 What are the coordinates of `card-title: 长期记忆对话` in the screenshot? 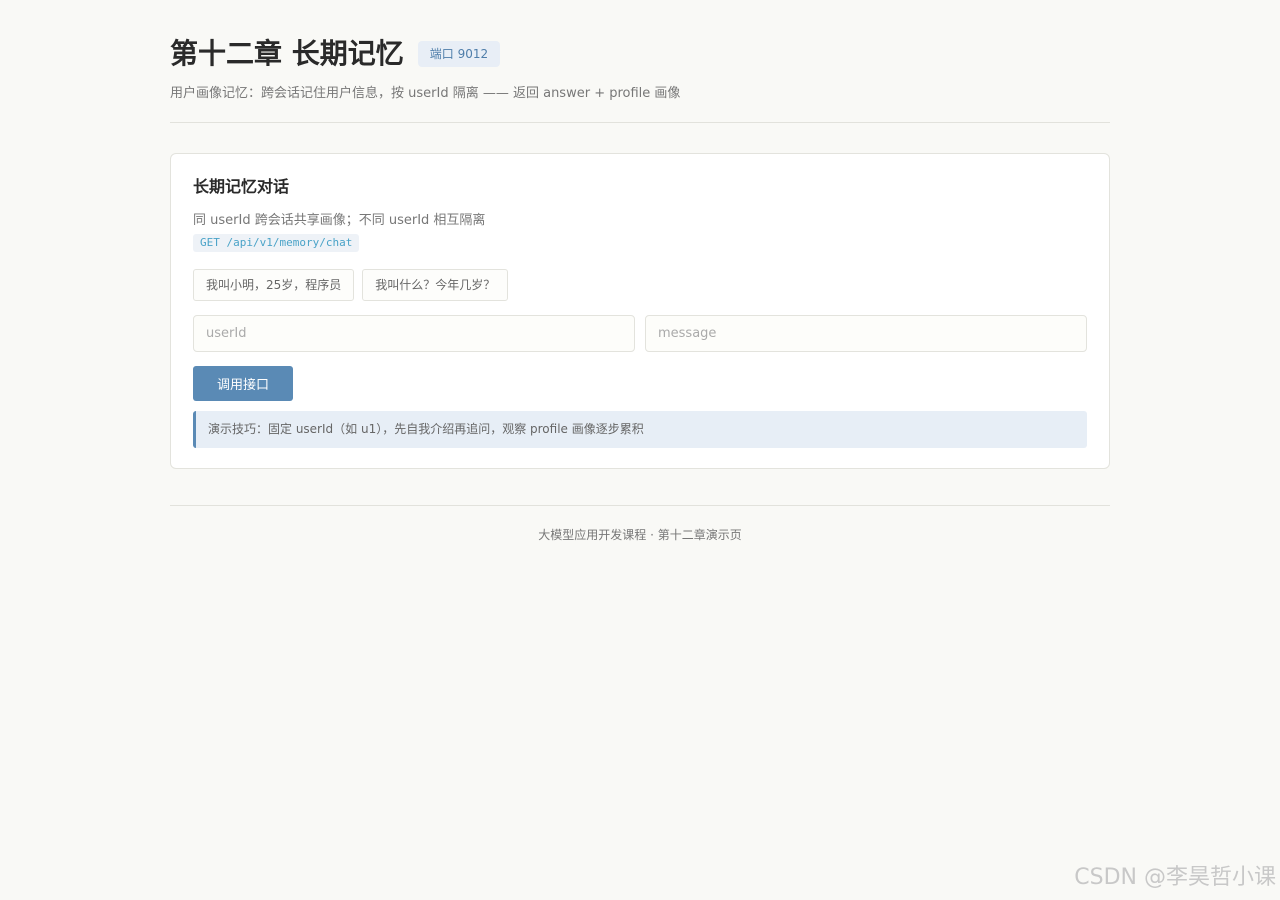 It's located at (241, 186).